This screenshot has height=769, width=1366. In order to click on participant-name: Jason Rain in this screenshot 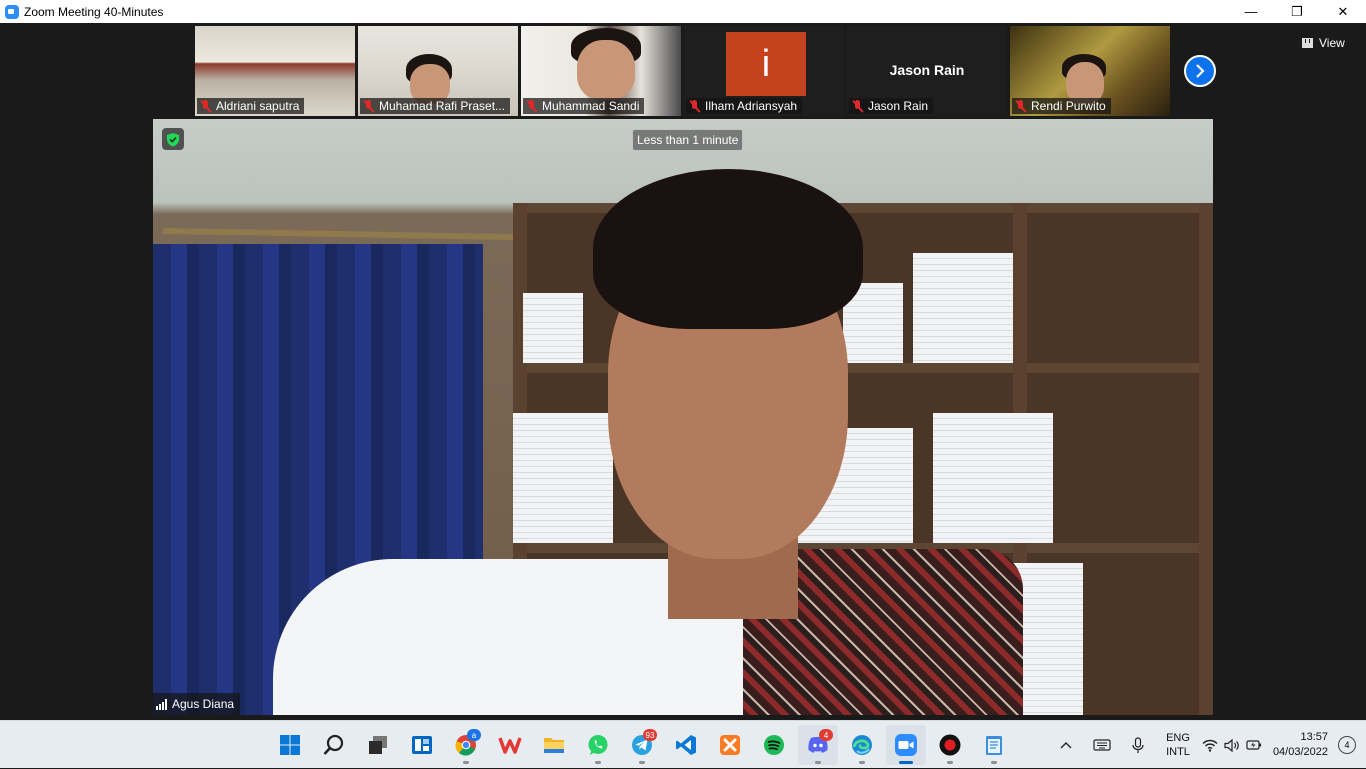, I will do `click(898, 106)`.